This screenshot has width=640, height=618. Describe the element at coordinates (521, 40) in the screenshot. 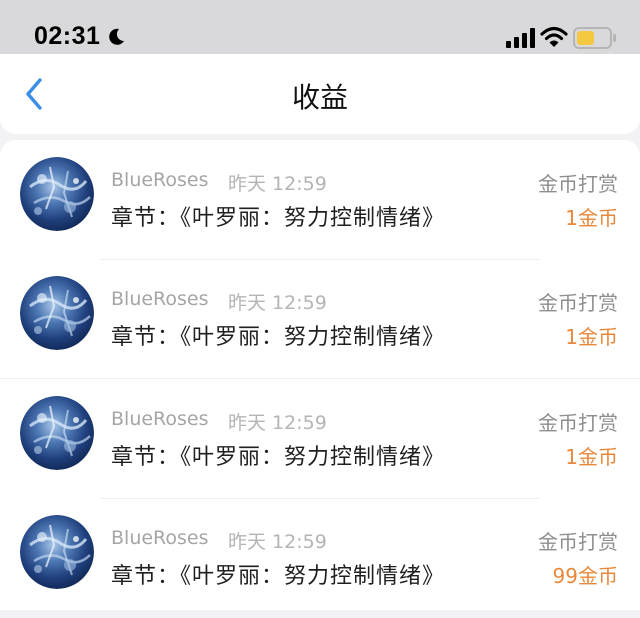

I see `signal-icon` at that location.